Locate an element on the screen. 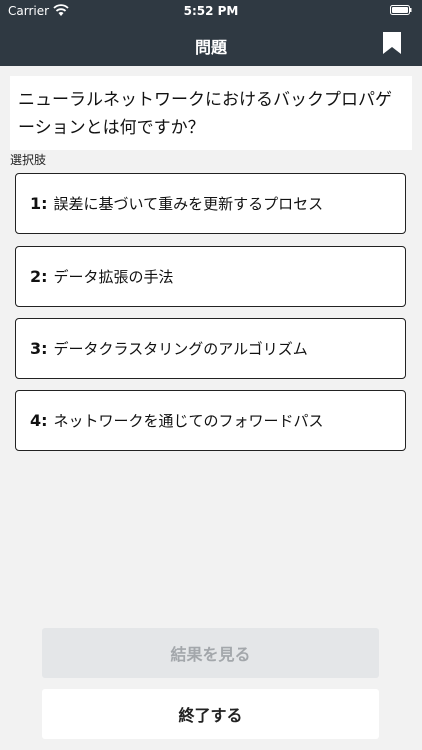 The image size is (422, 750). status-bar: Carrier 5:52 PM is located at coordinates (211, 11).